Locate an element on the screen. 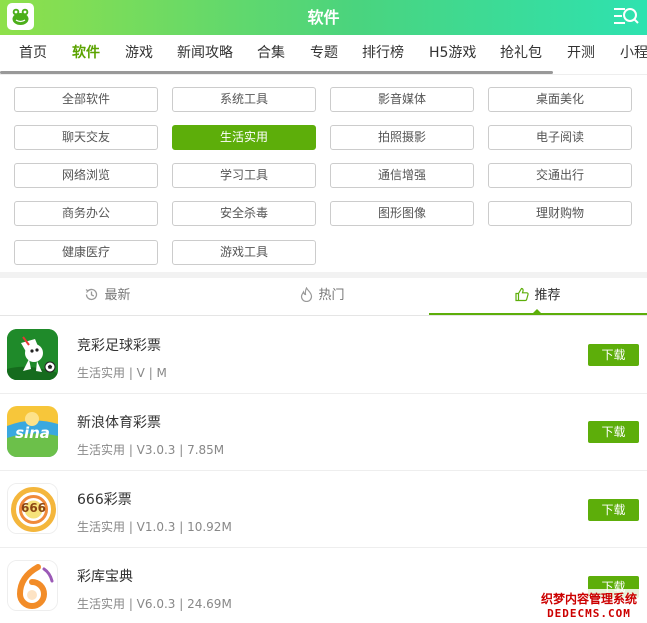  app-header: 软件 is located at coordinates (323, 17).